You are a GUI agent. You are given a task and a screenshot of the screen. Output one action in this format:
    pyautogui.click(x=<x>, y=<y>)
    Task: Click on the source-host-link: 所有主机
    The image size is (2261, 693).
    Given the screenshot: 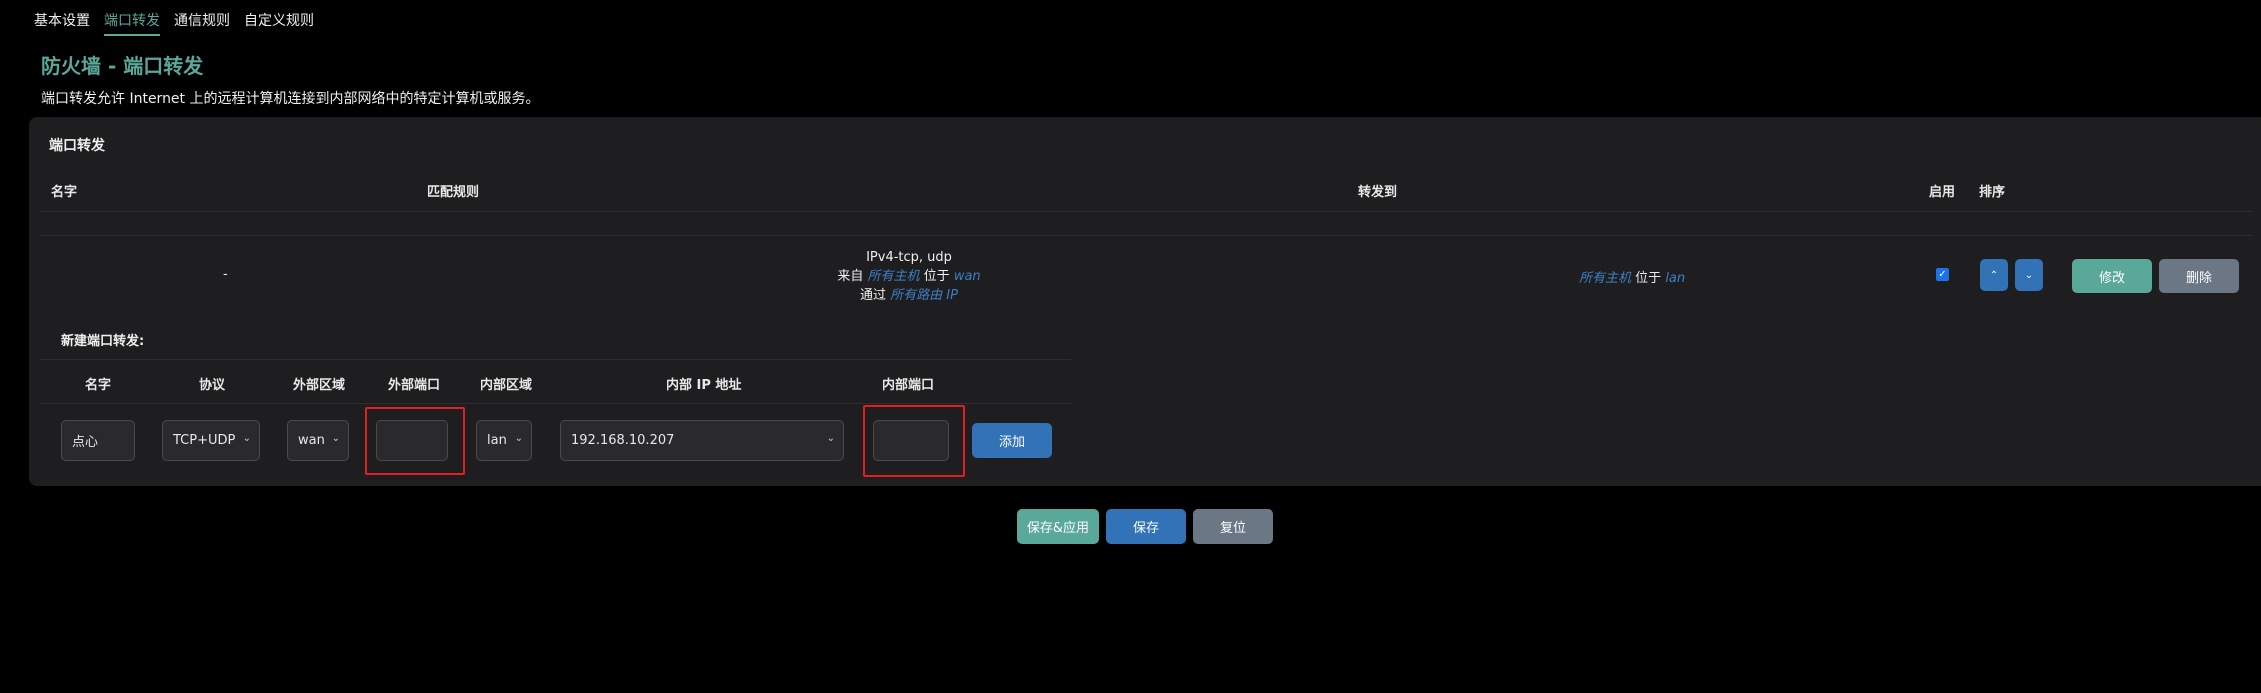 What is the action you would take?
    pyautogui.click(x=894, y=276)
    